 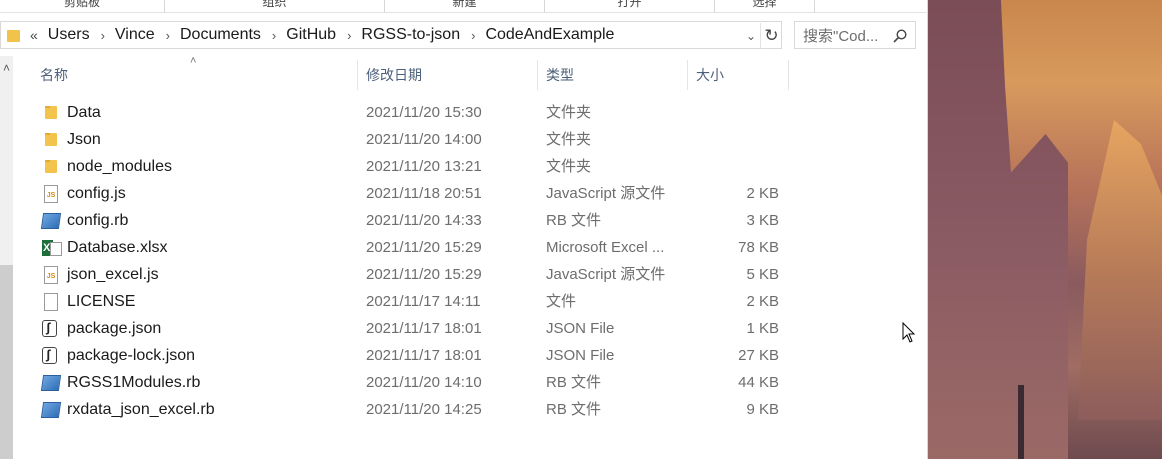 What do you see at coordinates (117, 247) in the screenshot?
I see `file-name: Database.xlsx` at bounding box center [117, 247].